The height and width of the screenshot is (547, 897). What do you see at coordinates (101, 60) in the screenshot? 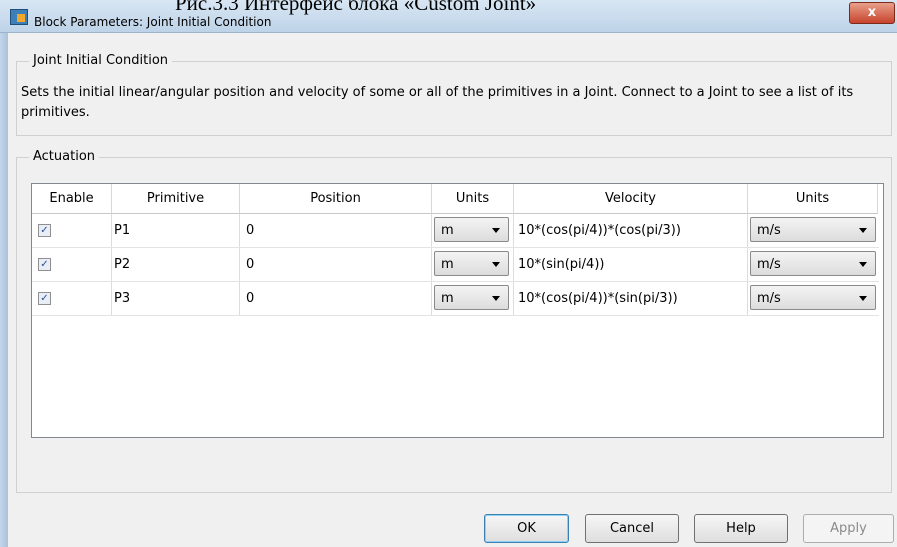
I see `section-legend: Joint Initial Condition` at bounding box center [101, 60].